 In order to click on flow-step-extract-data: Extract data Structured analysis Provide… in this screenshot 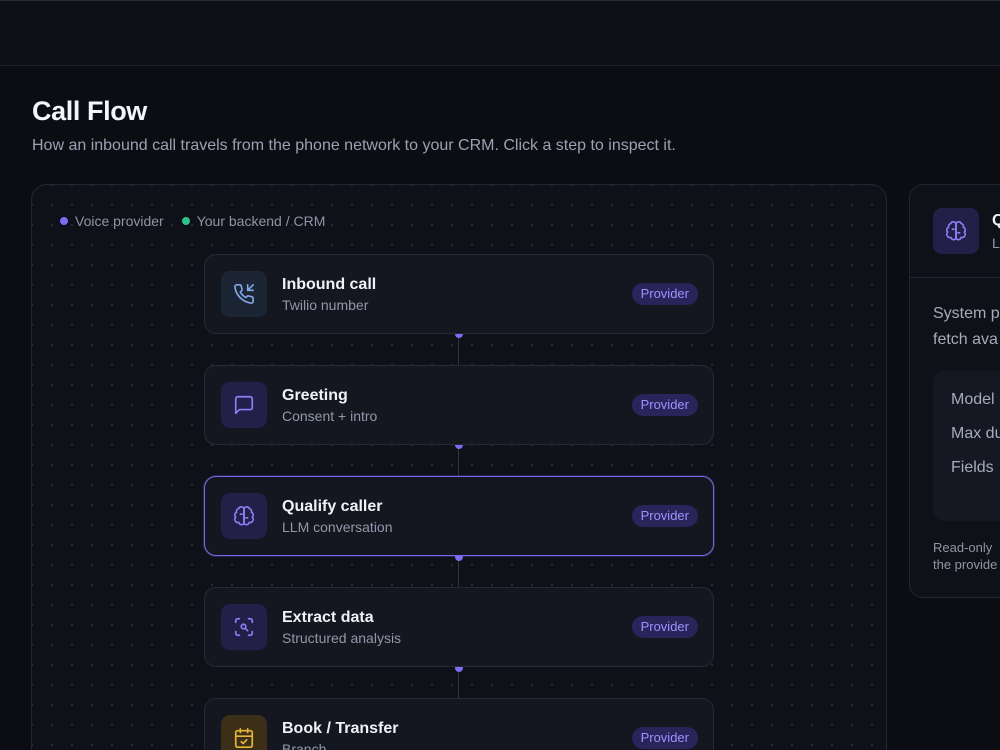, I will do `click(459, 627)`.